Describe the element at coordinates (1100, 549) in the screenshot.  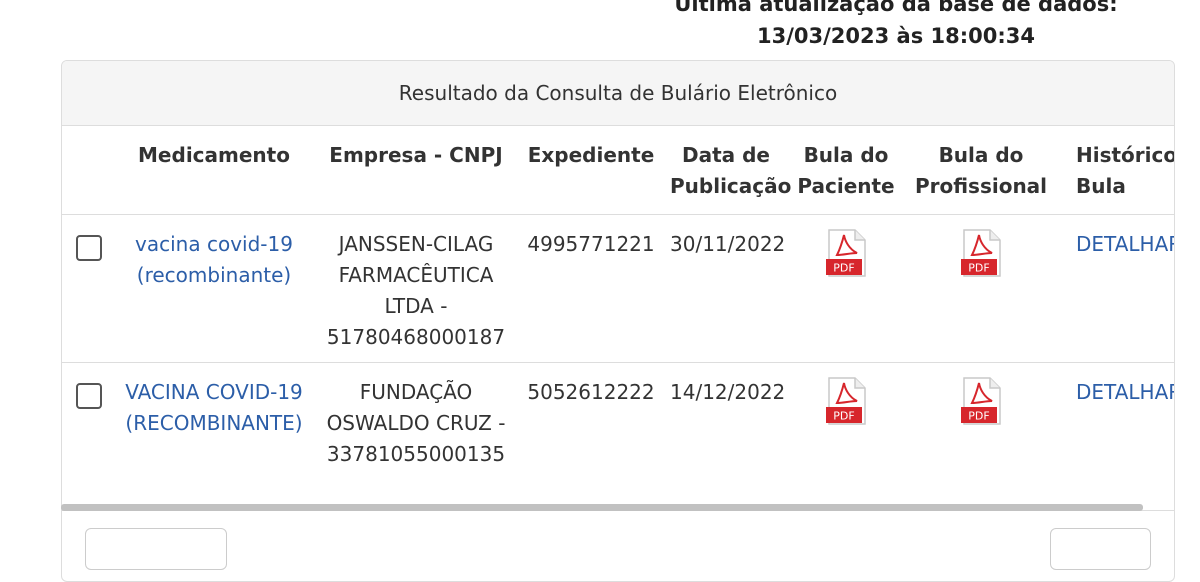
I see `bottom-right-button` at that location.